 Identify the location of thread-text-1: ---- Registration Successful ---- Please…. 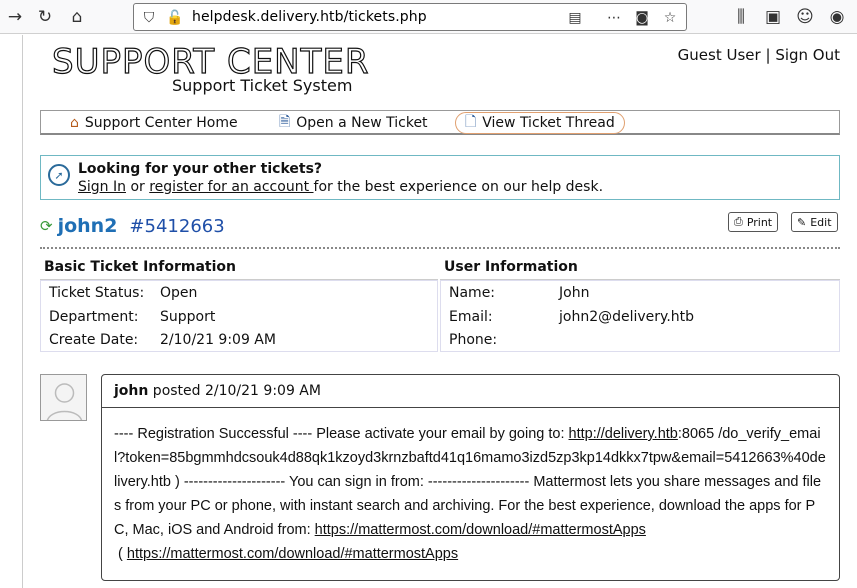
(341, 434).